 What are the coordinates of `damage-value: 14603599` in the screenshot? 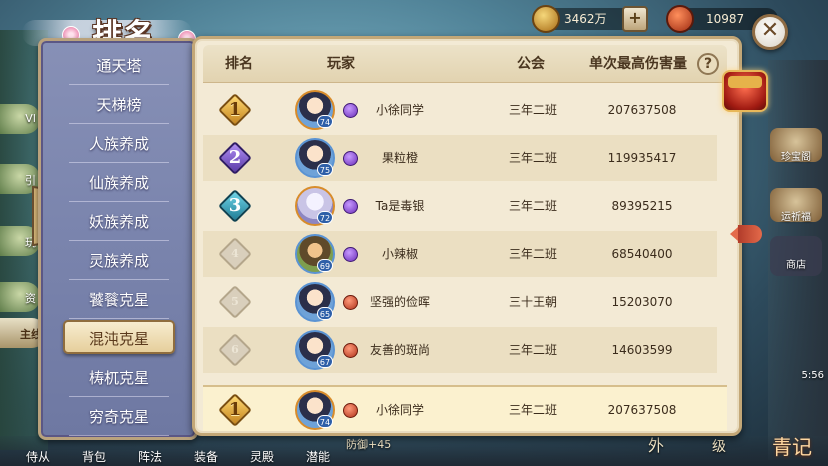 It's located at (642, 350).